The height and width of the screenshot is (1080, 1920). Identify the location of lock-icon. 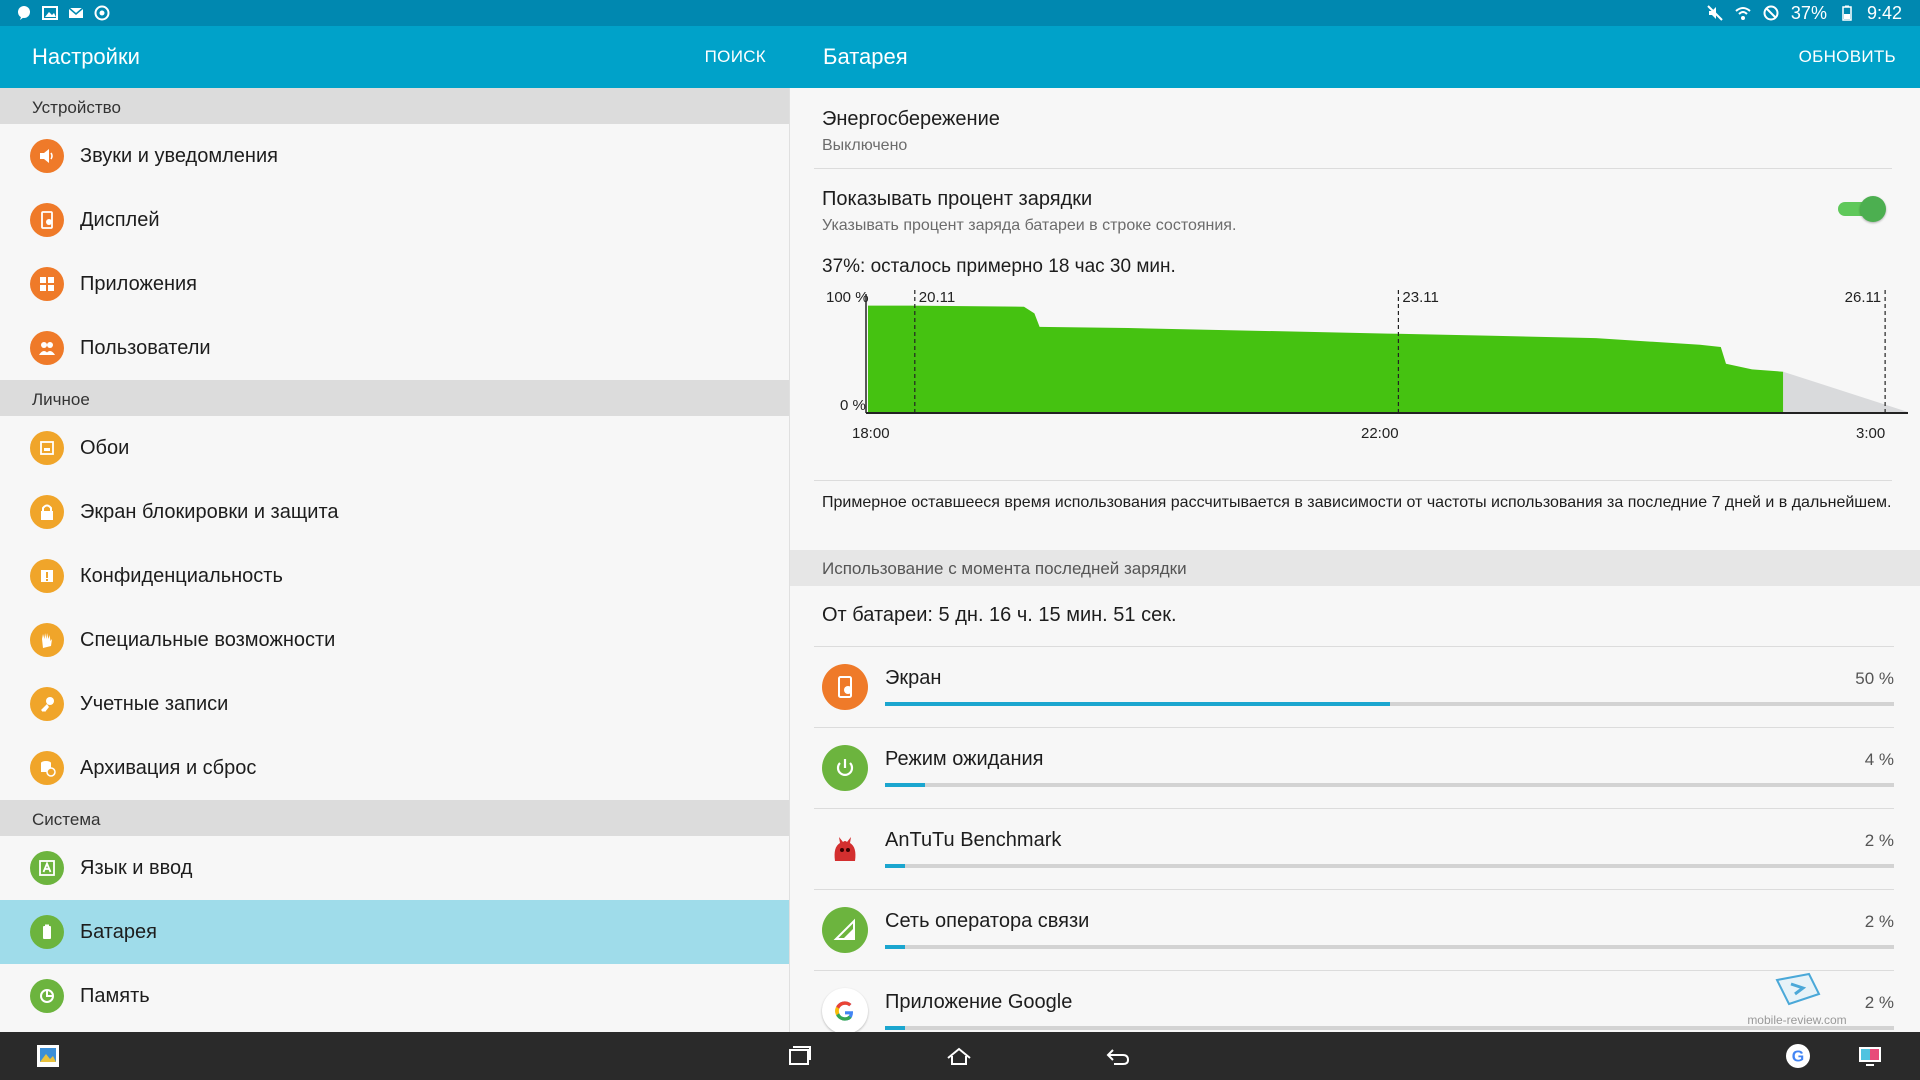
(47, 512).